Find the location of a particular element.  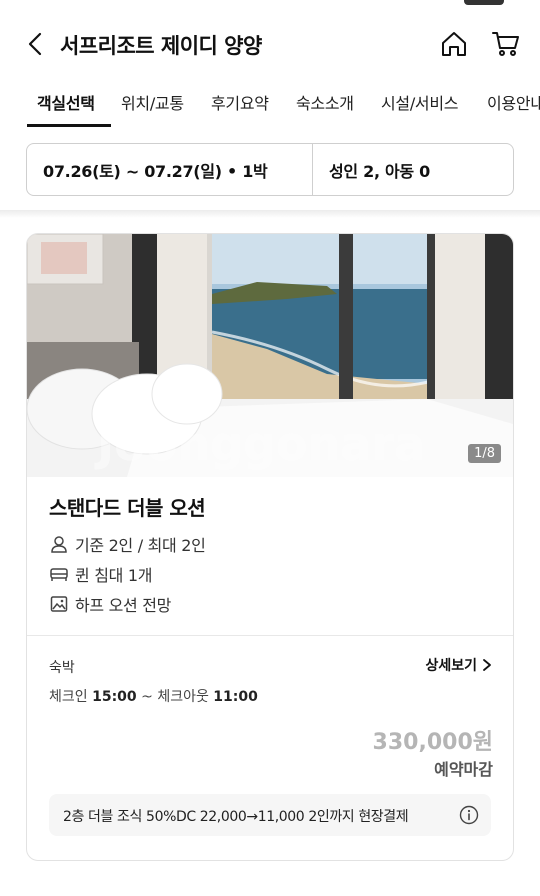

chevron-right-icon is located at coordinates (487, 665).